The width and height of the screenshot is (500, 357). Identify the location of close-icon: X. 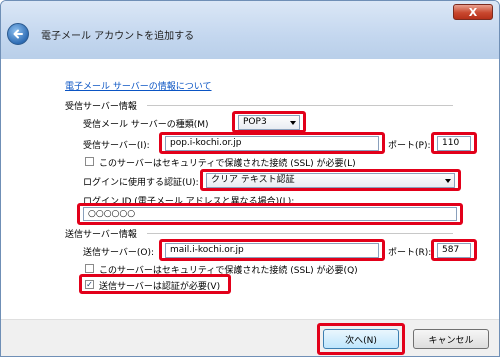
(473, 12).